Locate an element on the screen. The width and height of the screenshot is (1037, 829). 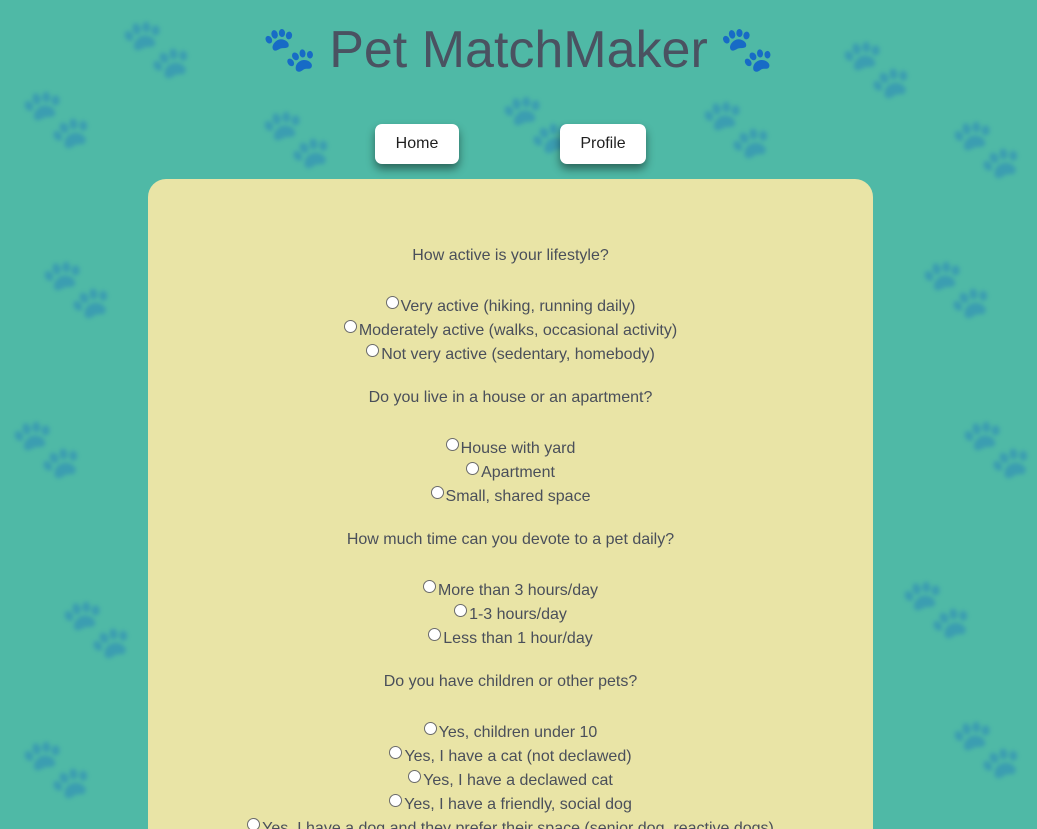
answer-option-label: Very active (hiking, running daily) is located at coordinates (518, 306).